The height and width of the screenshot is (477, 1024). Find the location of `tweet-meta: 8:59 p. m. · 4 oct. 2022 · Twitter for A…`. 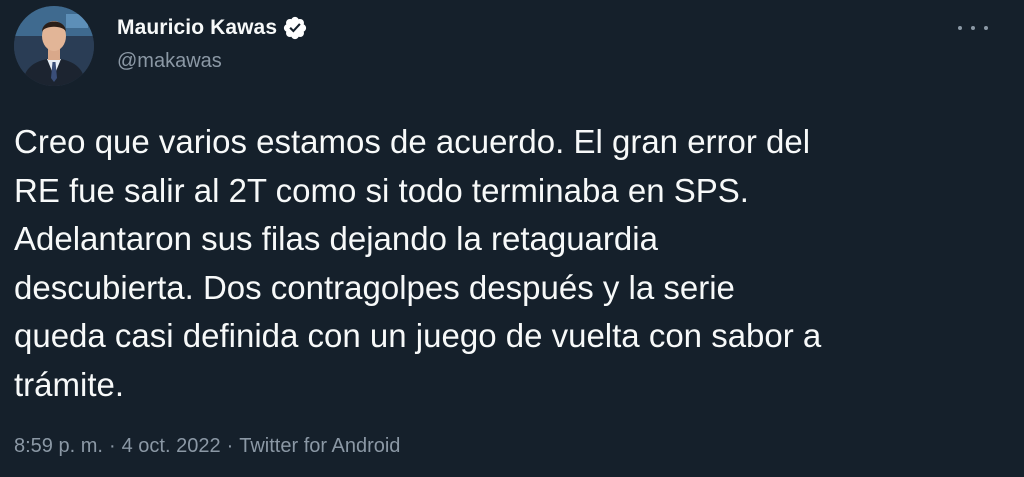

tweet-meta: 8:59 p. m. · 4 oct. 2022 · Twitter for A… is located at coordinates (207, 446).